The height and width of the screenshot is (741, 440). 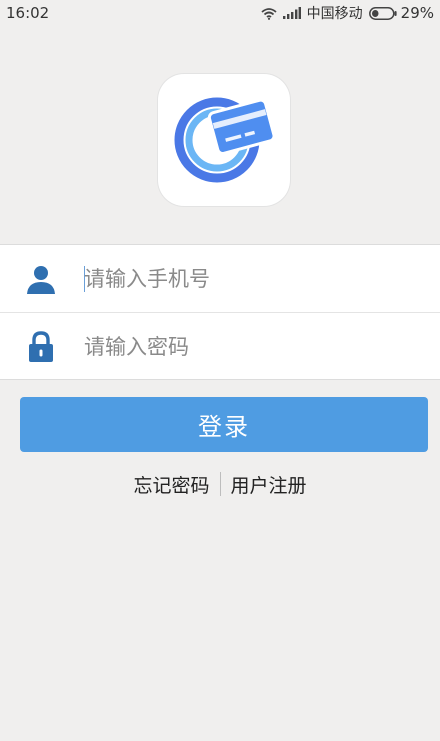 I want to click on carrier-name: 中国移动, so click(x=334, y=14).